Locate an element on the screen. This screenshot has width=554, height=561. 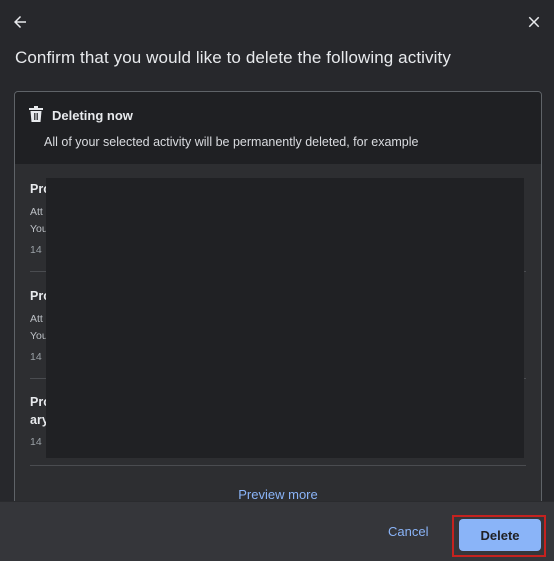
arrow-back-icon is located at coordinates (20, 22).